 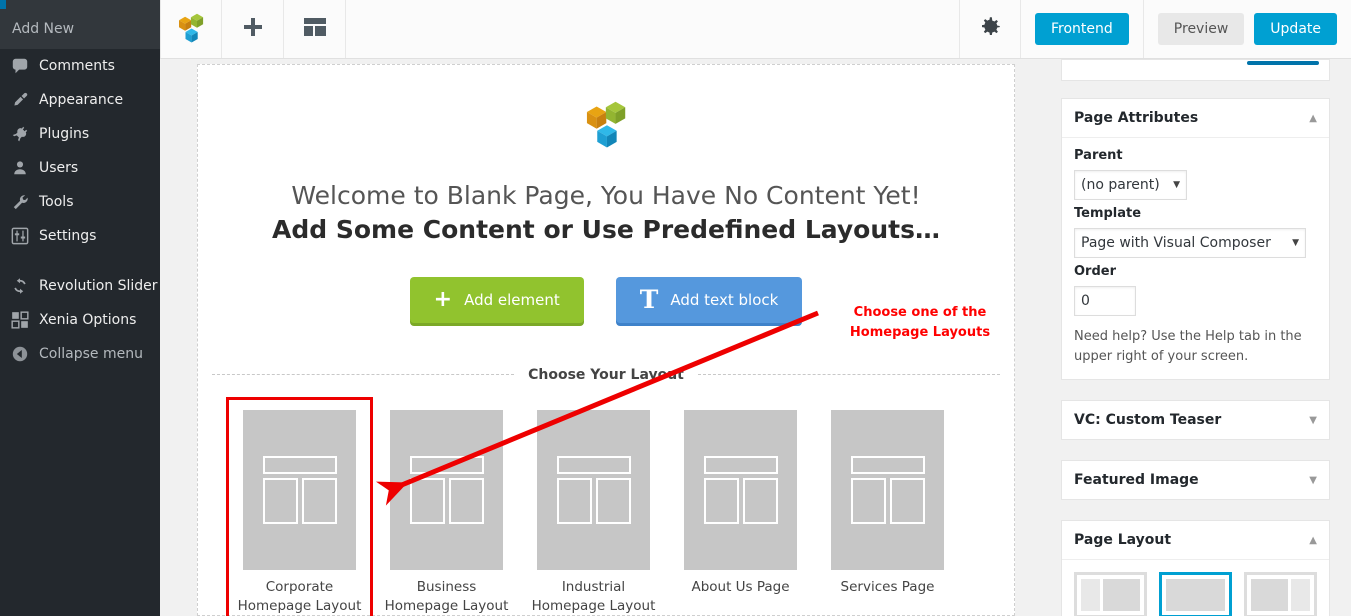 I want to click on page-layout-options, so click(x=1195, y=588).